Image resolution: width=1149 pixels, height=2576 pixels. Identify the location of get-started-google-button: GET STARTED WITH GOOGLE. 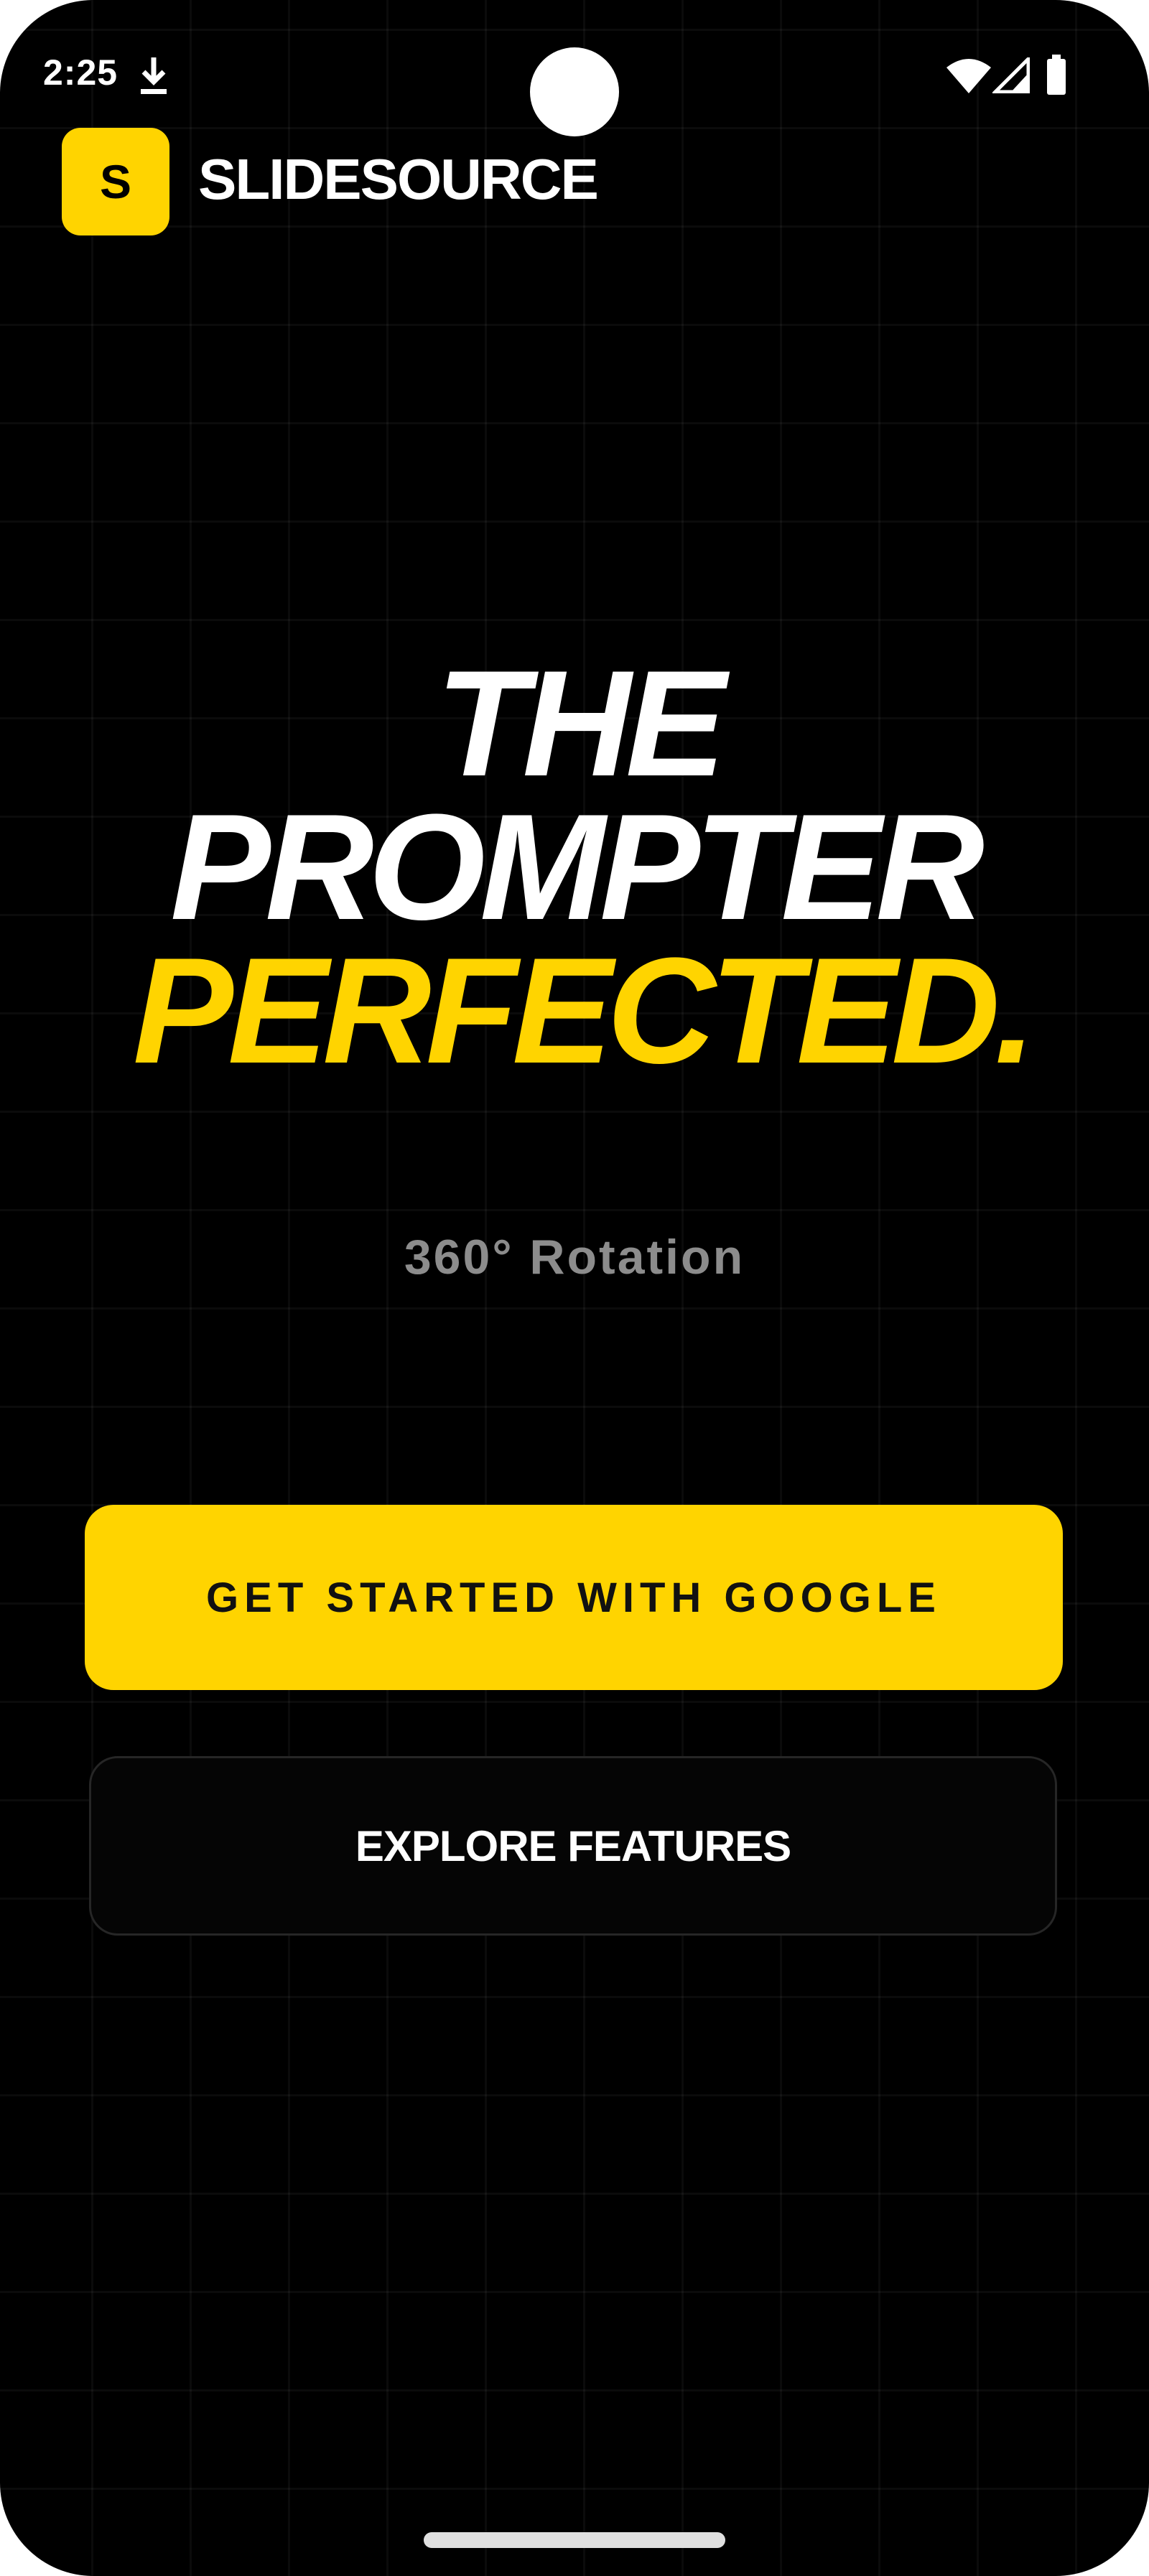
(574, 1597).